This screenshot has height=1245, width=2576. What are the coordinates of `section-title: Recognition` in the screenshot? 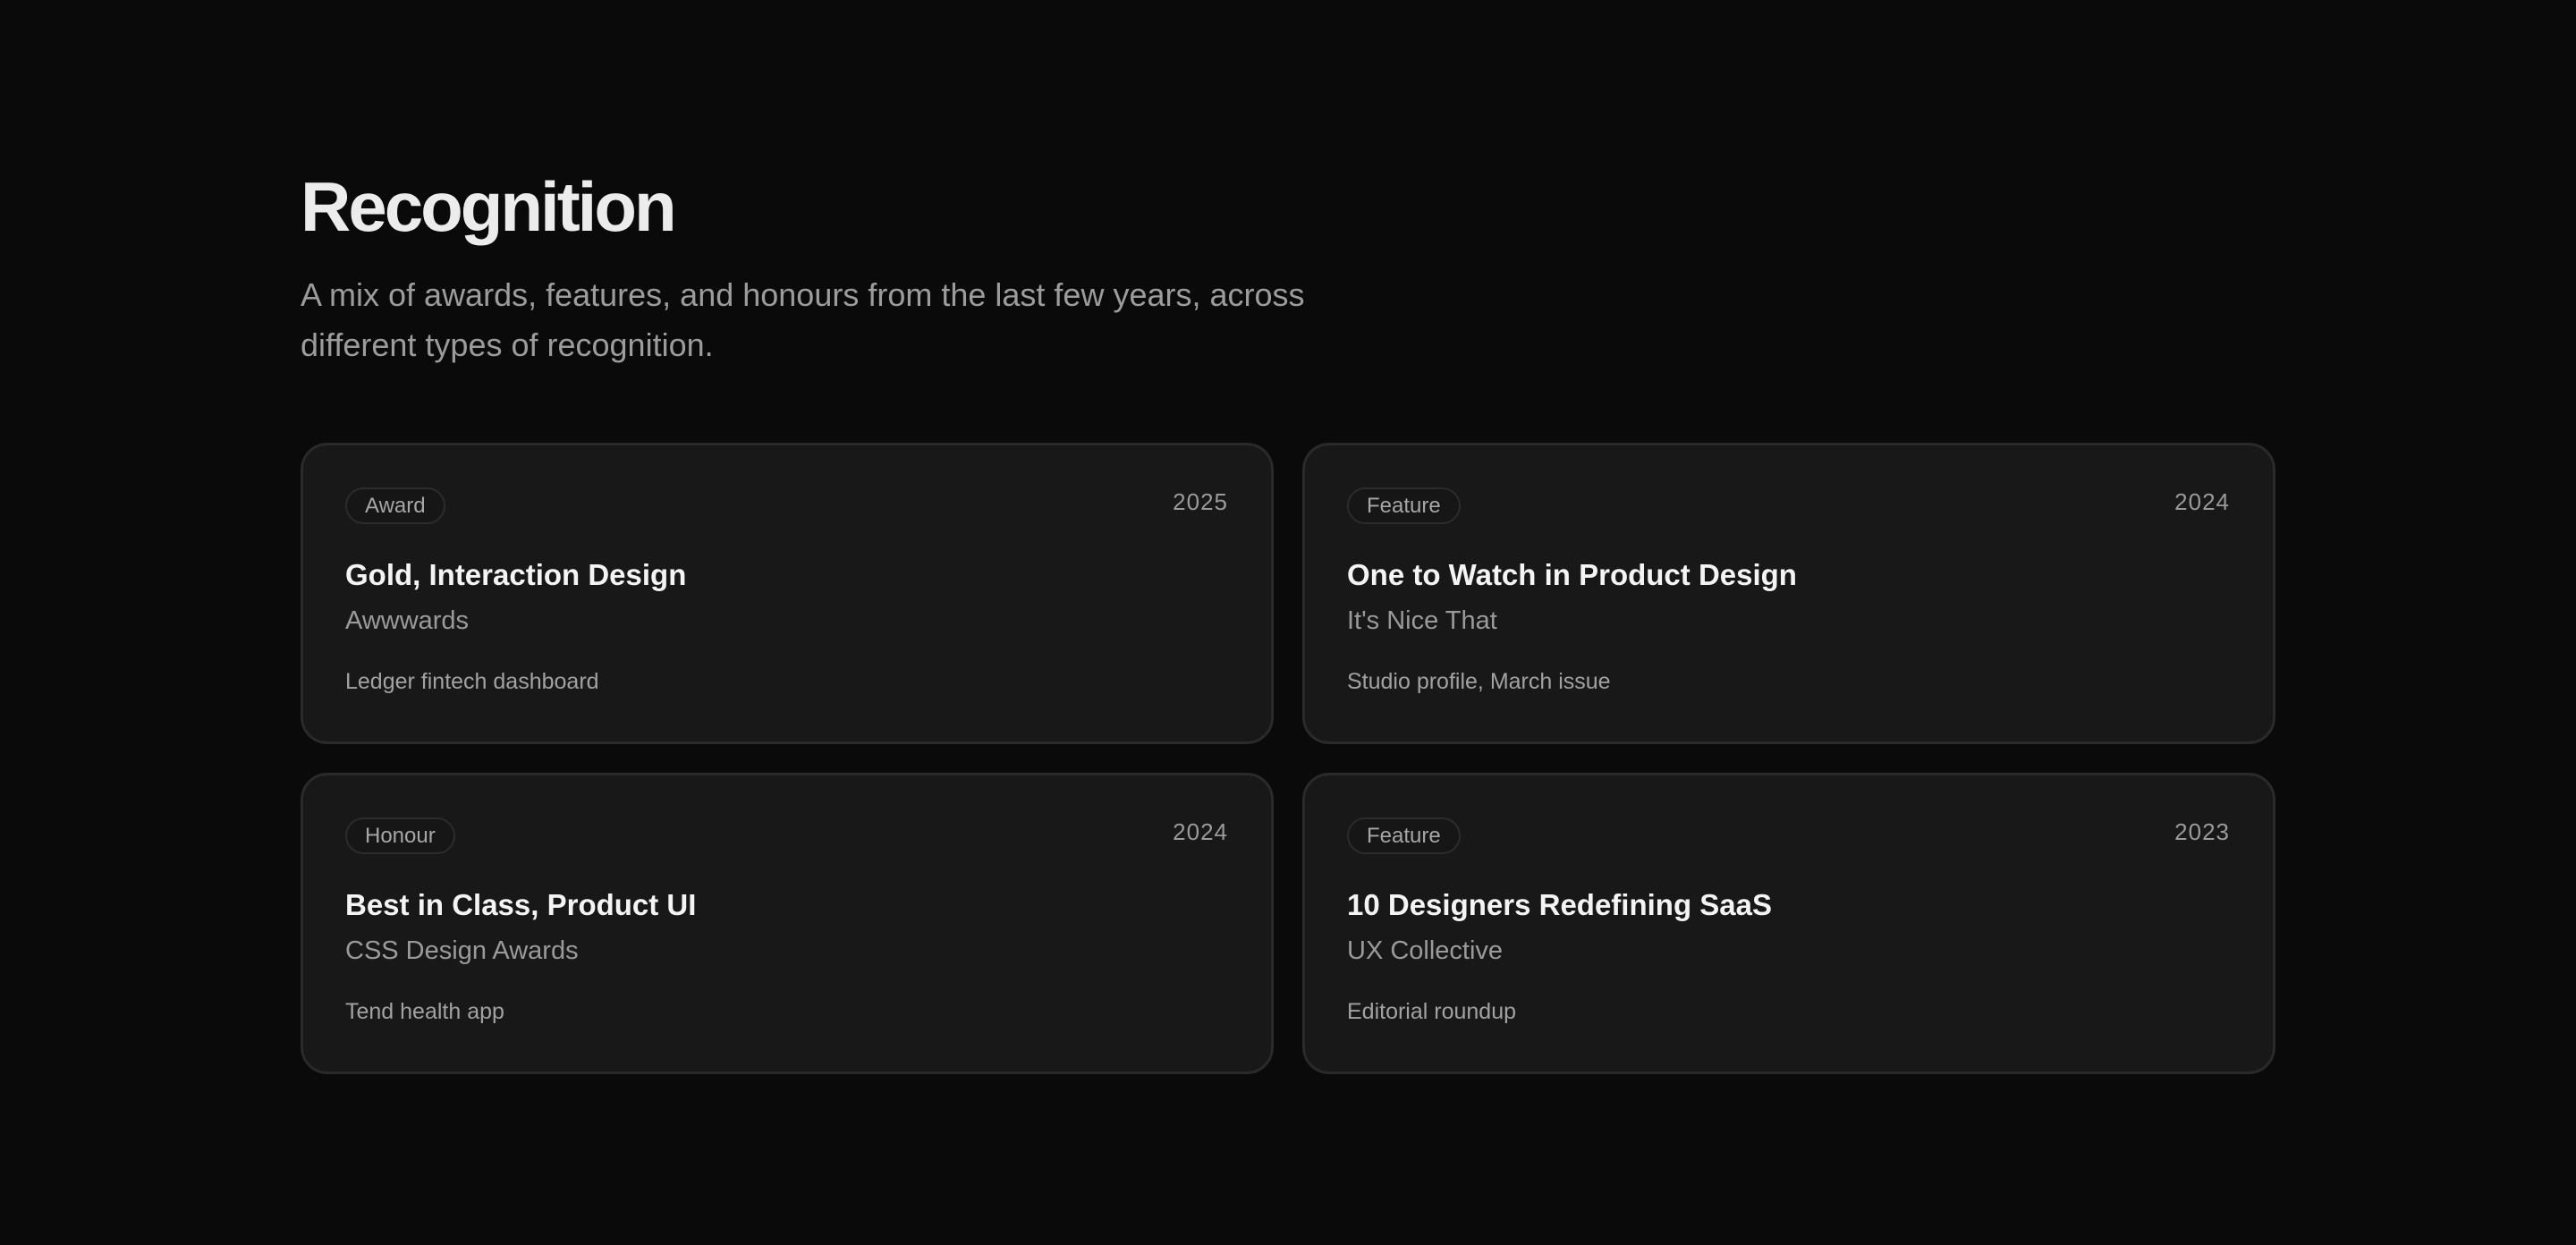 It's located at (489, 207).